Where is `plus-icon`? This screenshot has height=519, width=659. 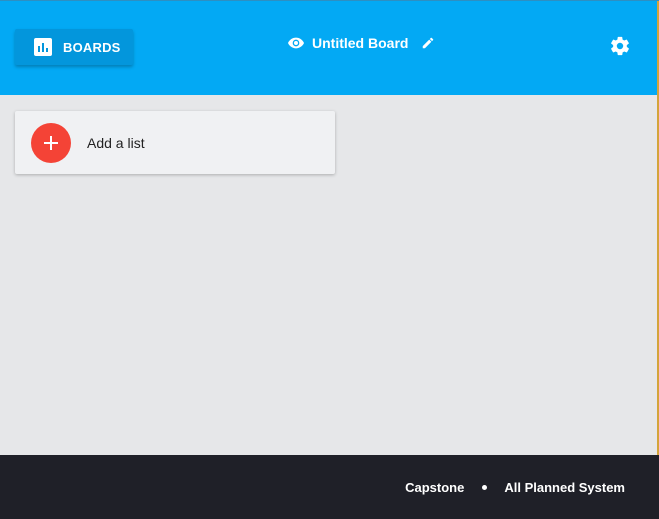
plus-icon is located at coordinates (51, 143).